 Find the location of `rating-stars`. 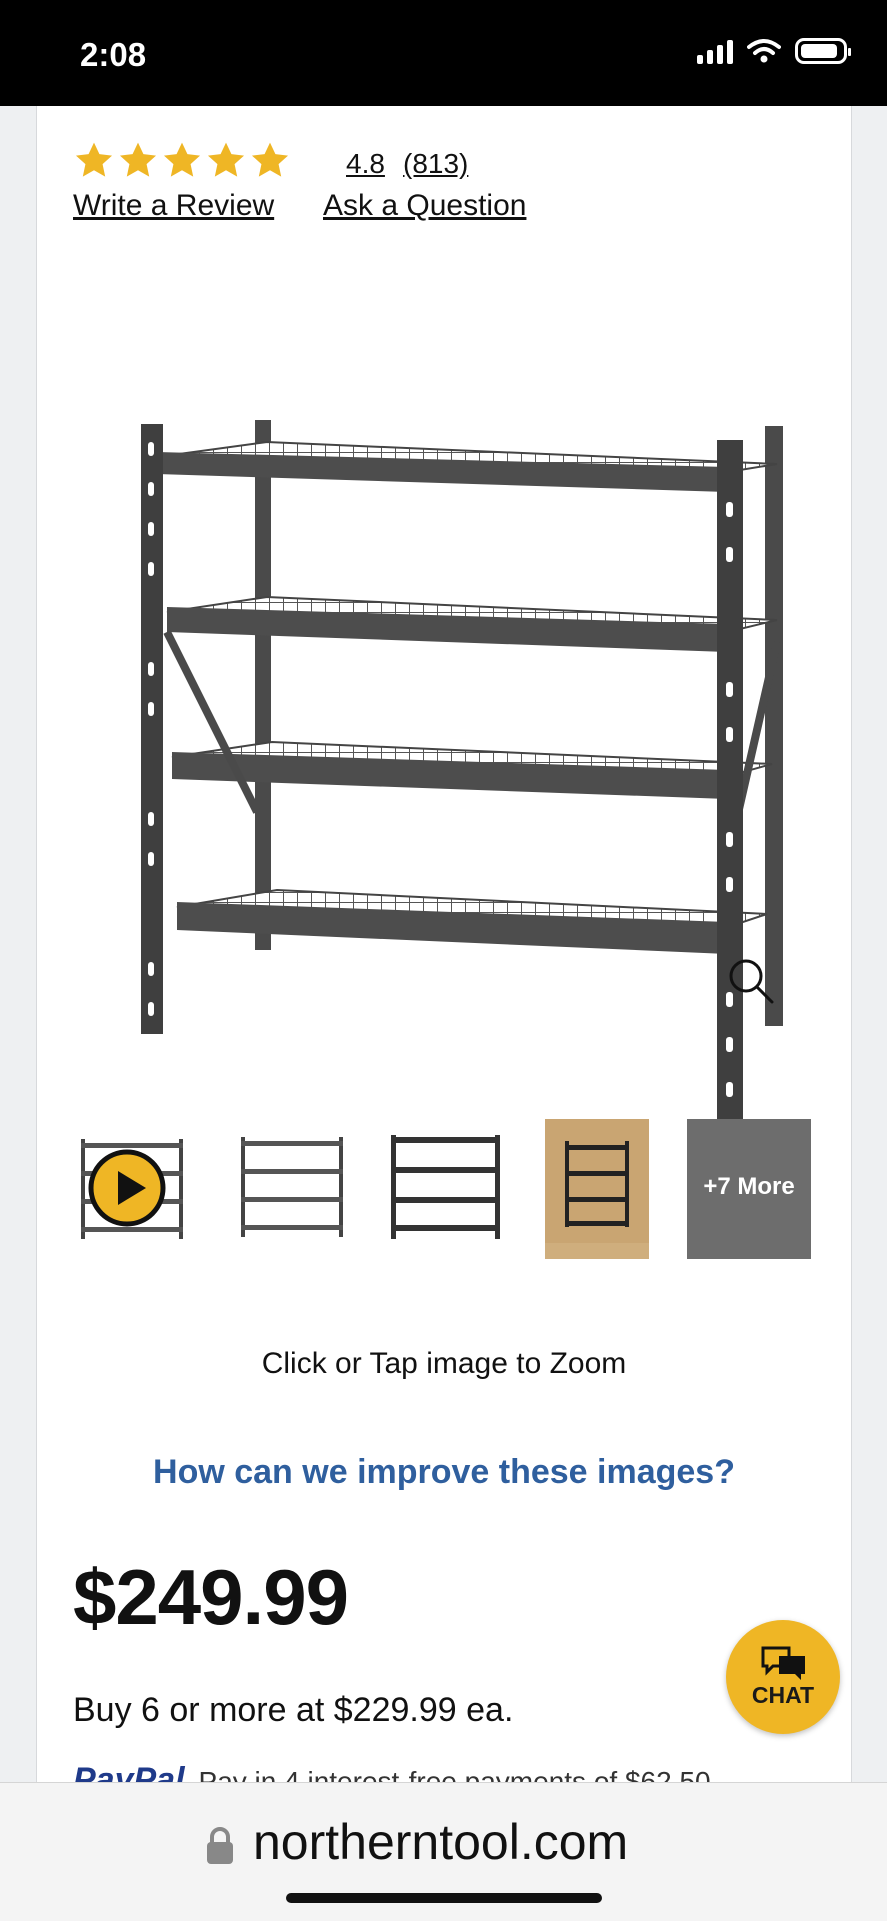

rating-stars is located at coordinates (182, 161).